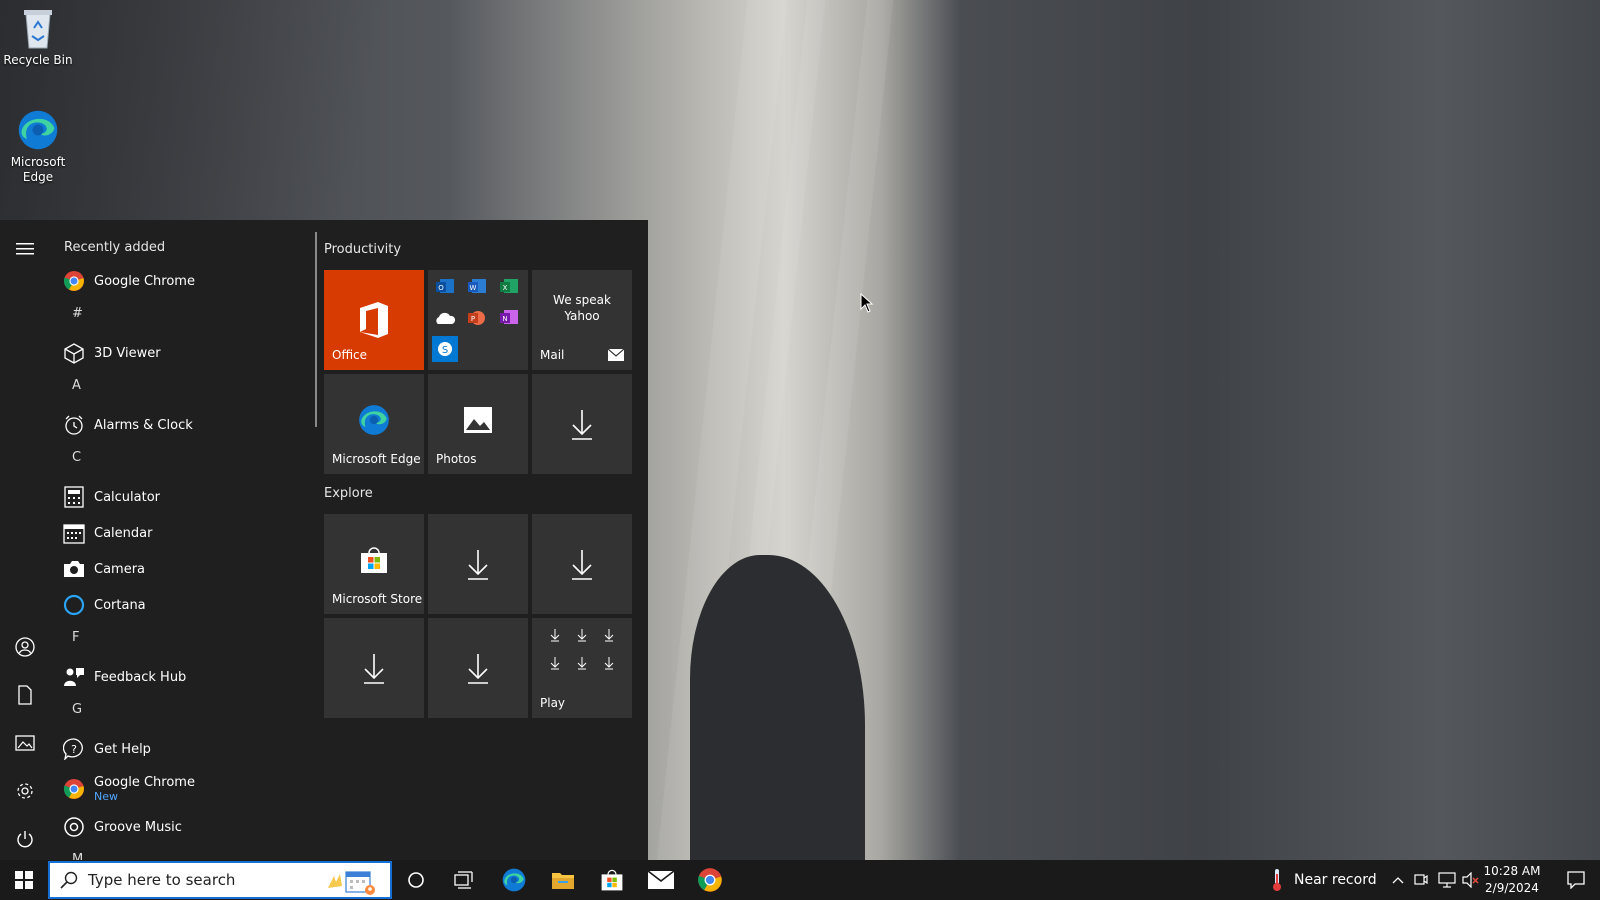 Image resolution: width=1600 pixels, height=900 pixels. I want to click on tile-label: Mail, so click(552, 355).